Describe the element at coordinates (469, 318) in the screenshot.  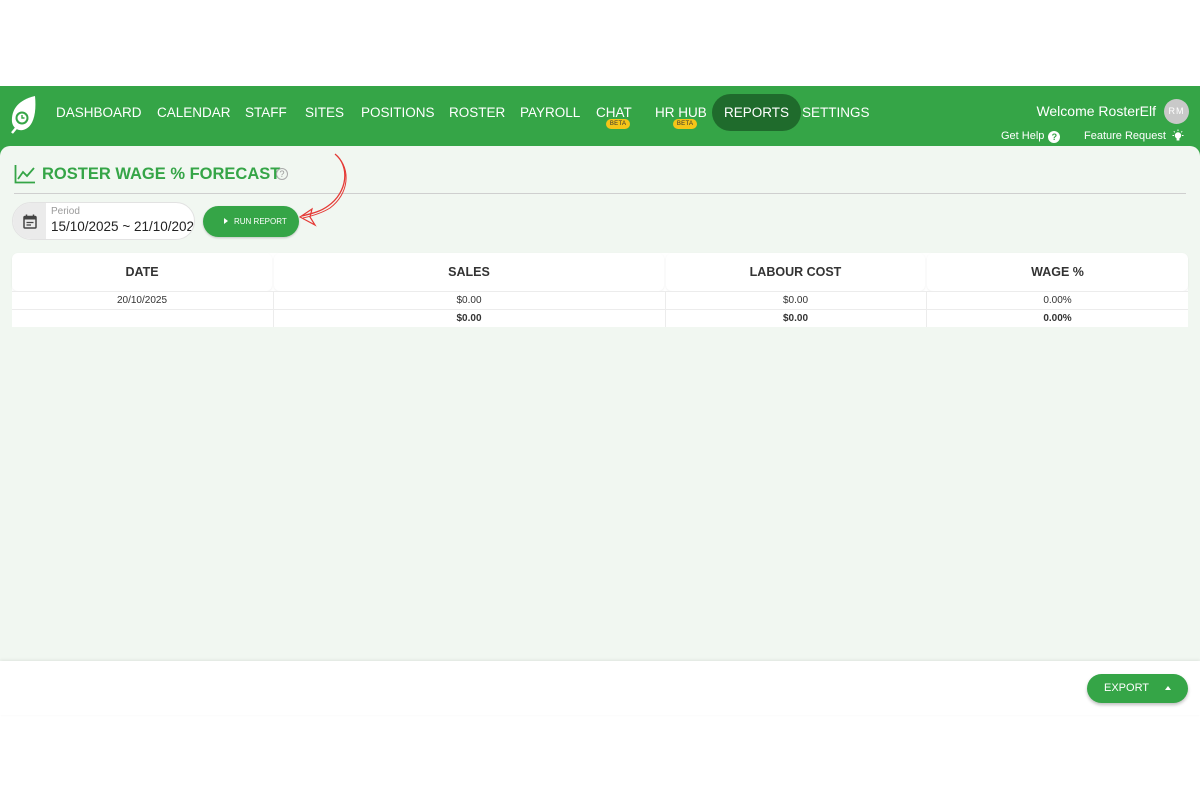
I see `total-sales: $0.00` at that location.